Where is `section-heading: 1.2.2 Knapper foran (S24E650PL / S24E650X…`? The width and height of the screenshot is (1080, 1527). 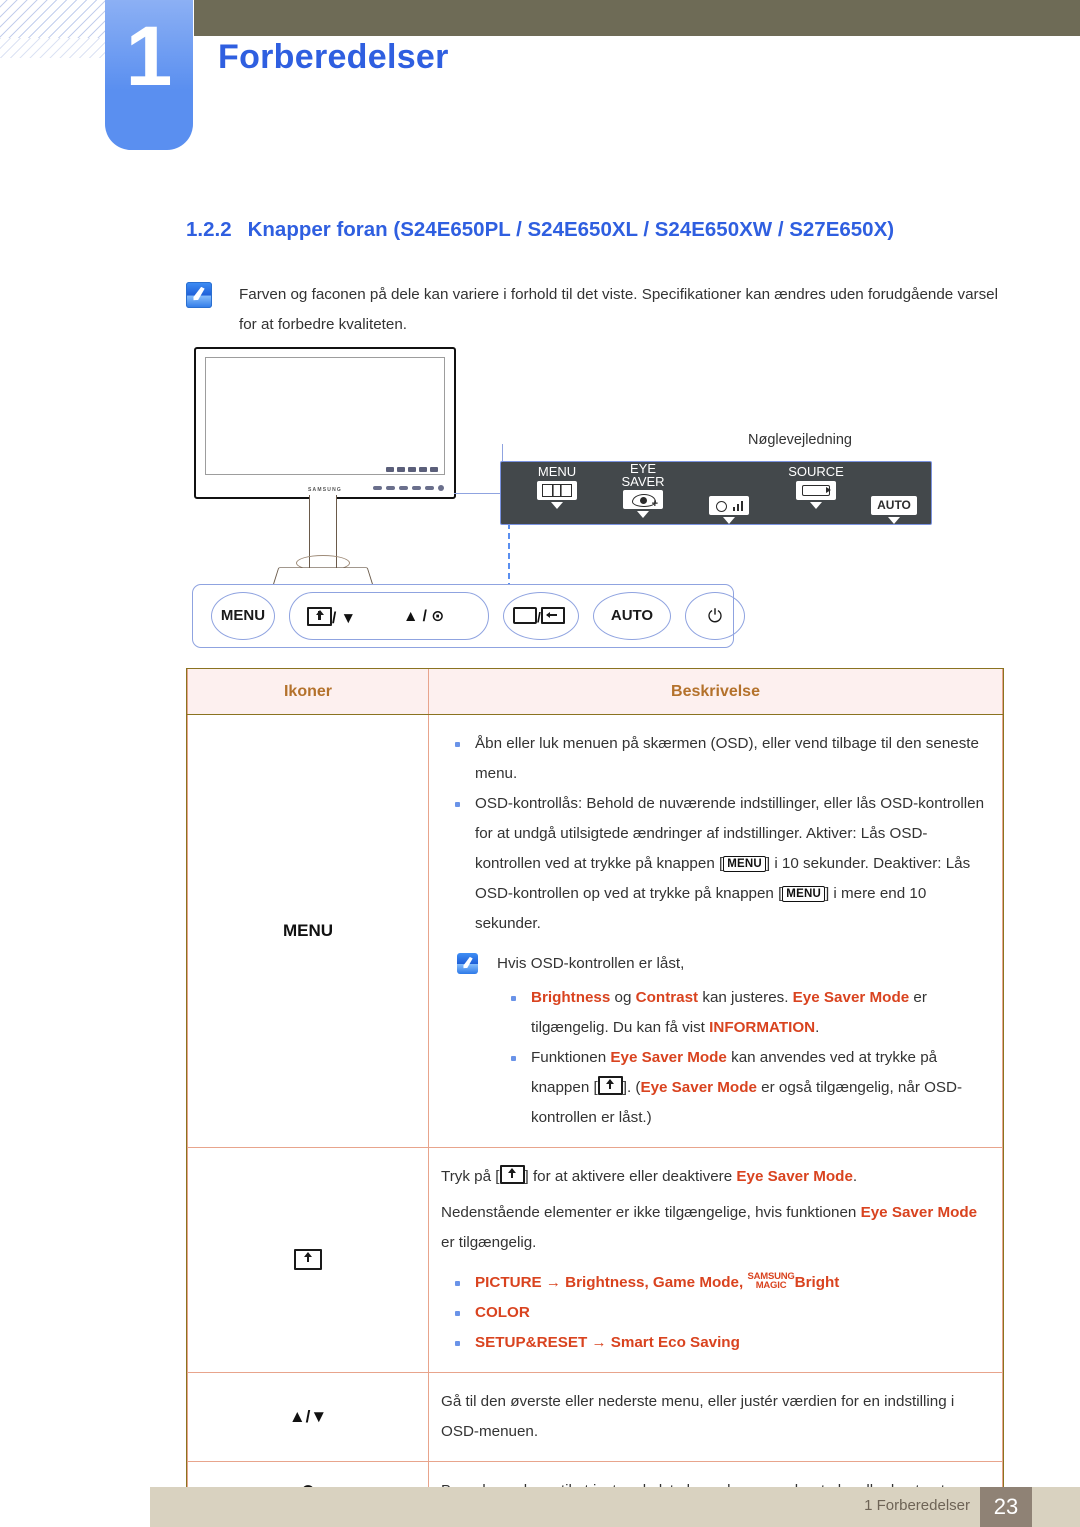 section-heading: 1.2.2 Knapper foran (S24E650PL / S24E650X… is located at coordinates (540, 230).